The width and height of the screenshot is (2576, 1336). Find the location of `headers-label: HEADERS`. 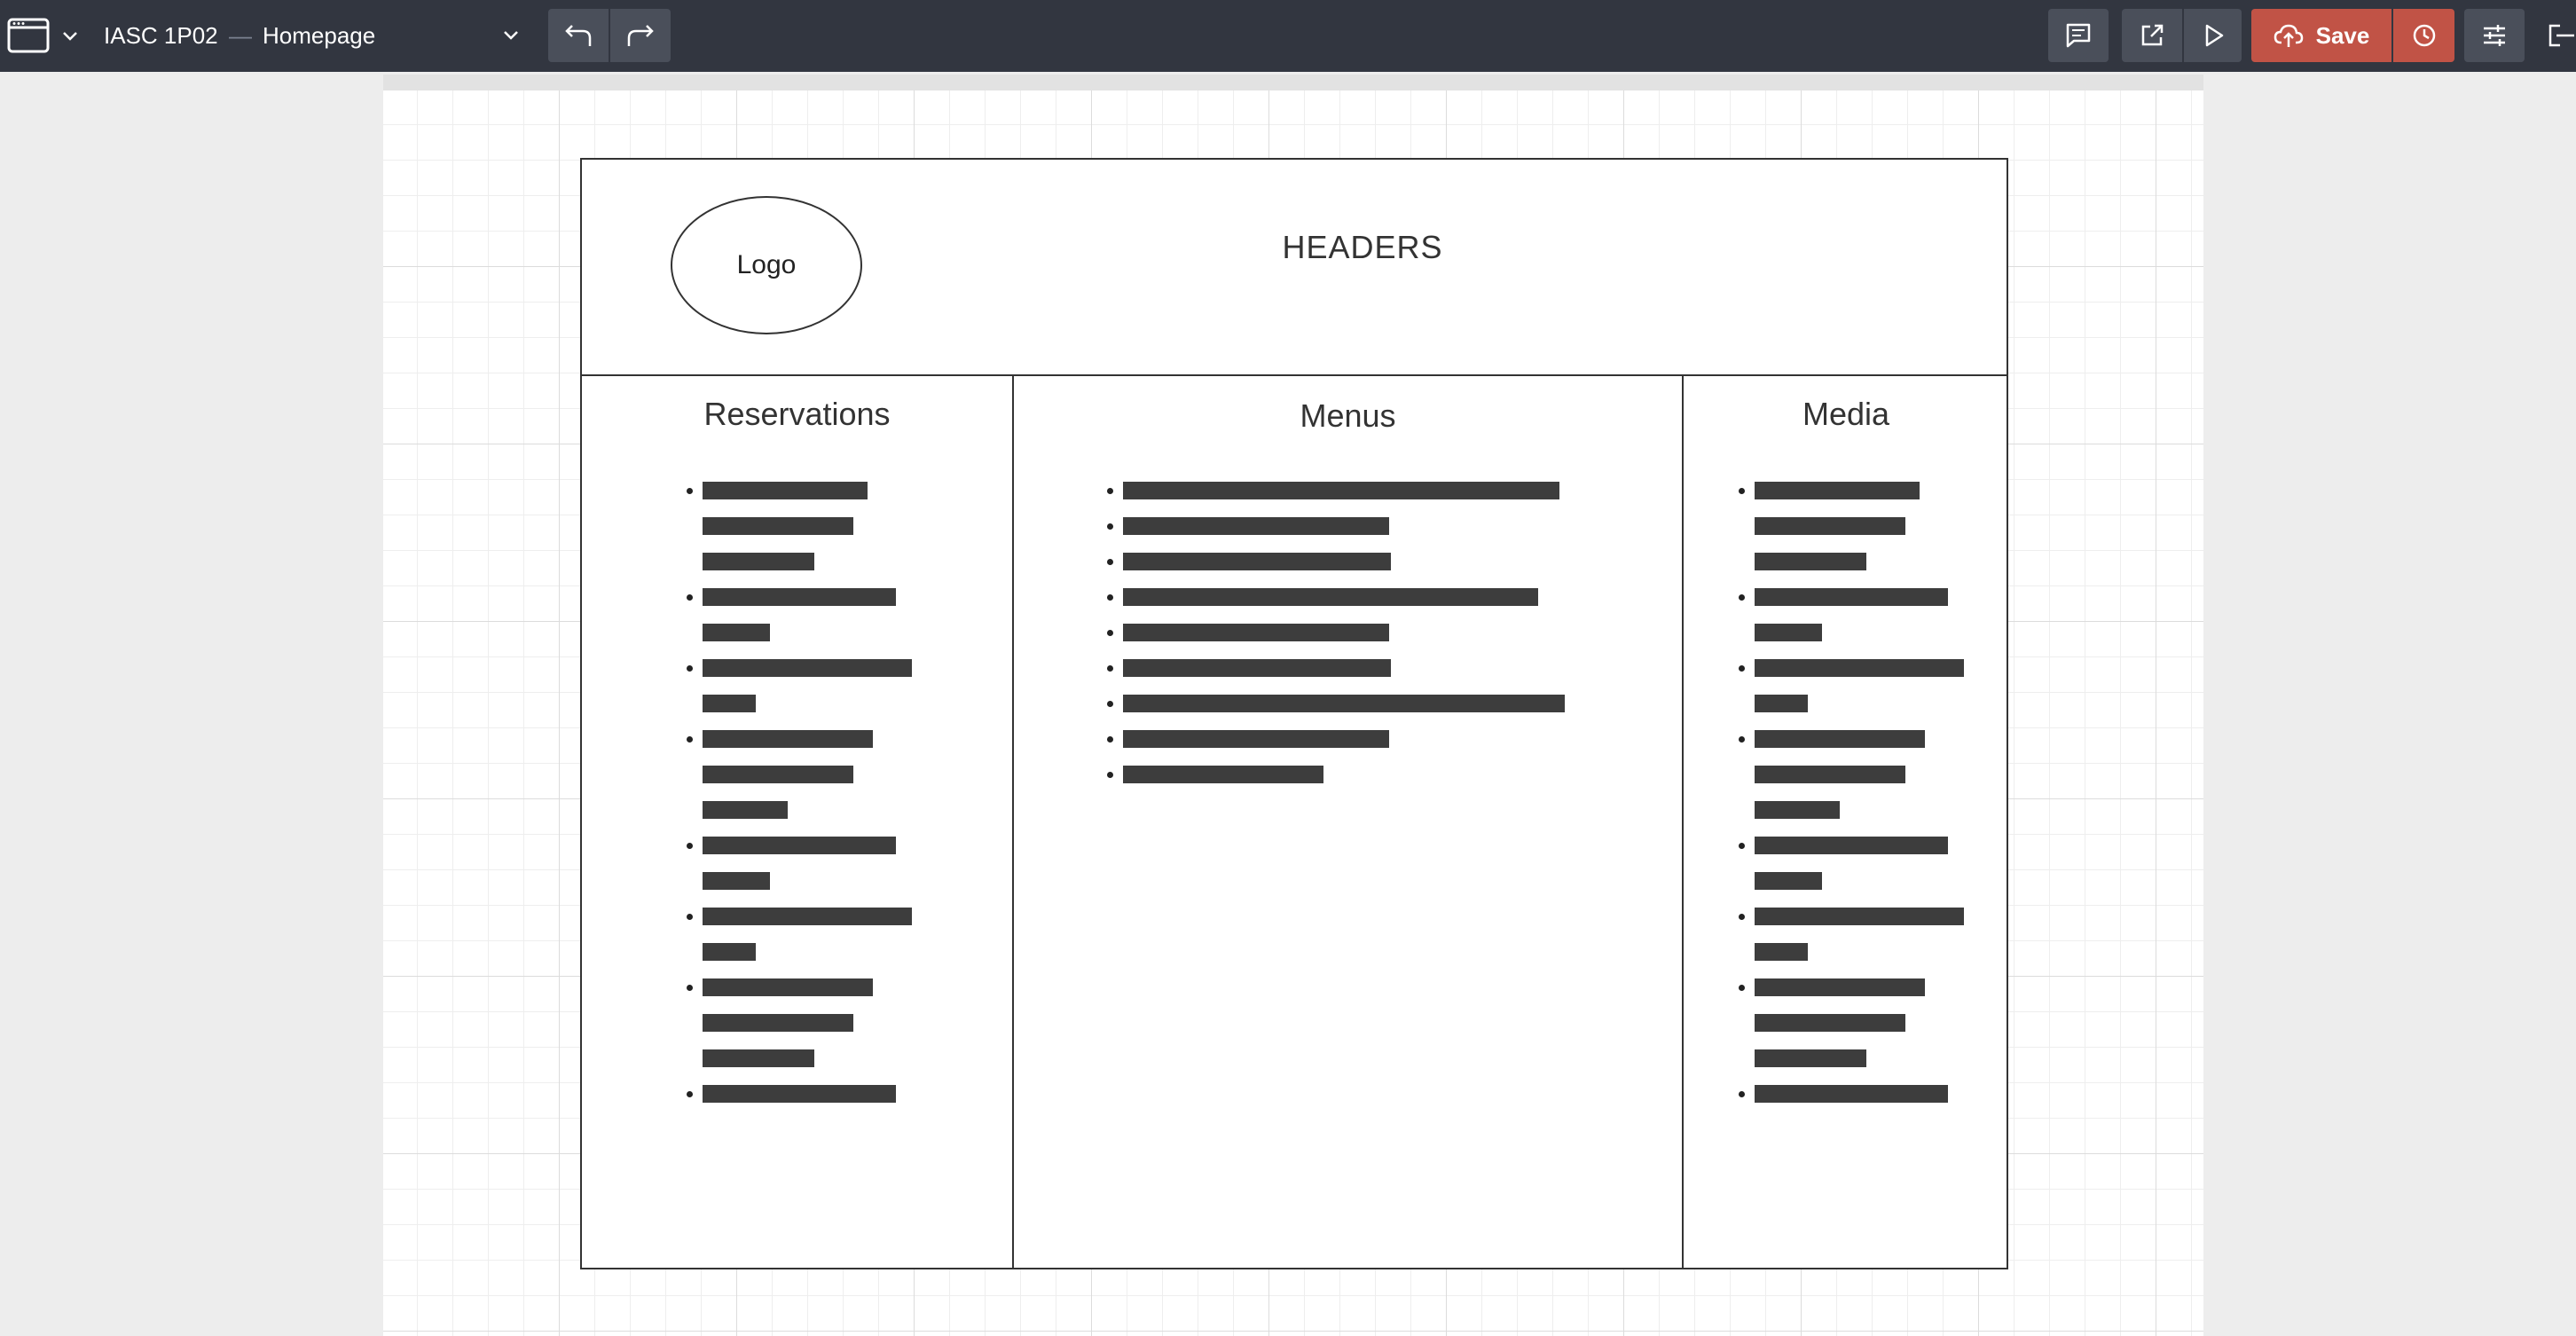

headers-label: HEADERS is located at coordinates (1362, 247).